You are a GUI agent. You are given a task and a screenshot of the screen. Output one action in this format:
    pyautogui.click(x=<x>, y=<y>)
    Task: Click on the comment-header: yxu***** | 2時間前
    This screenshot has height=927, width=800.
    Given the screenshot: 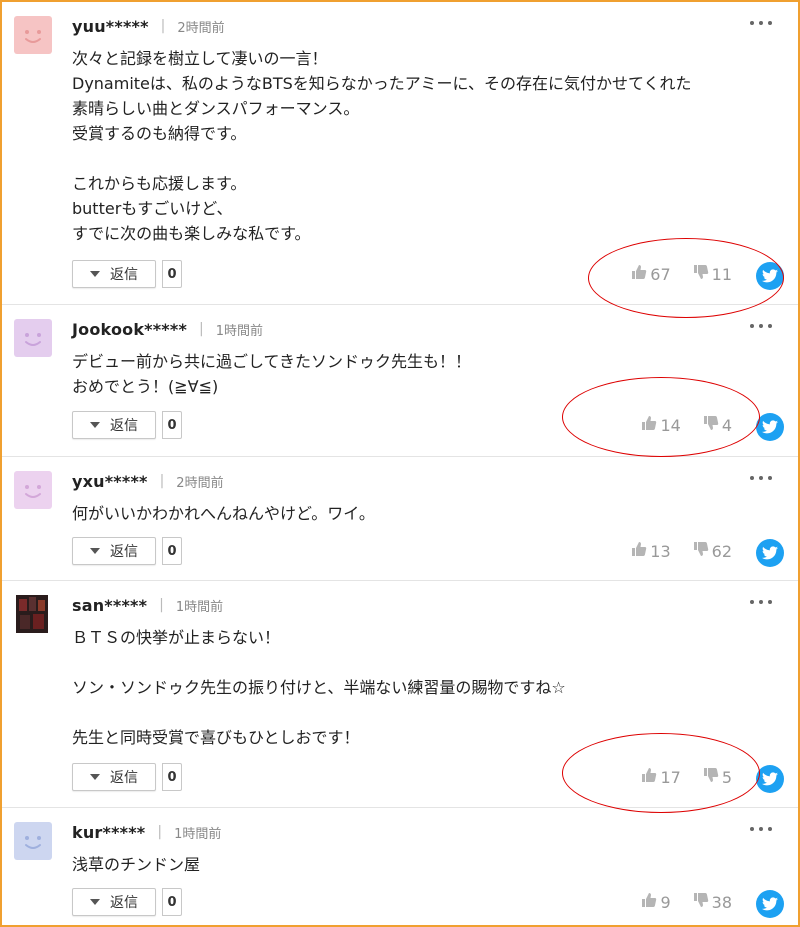 What is the action you would take?
    pyautogui.click(x=148, y=481)
    